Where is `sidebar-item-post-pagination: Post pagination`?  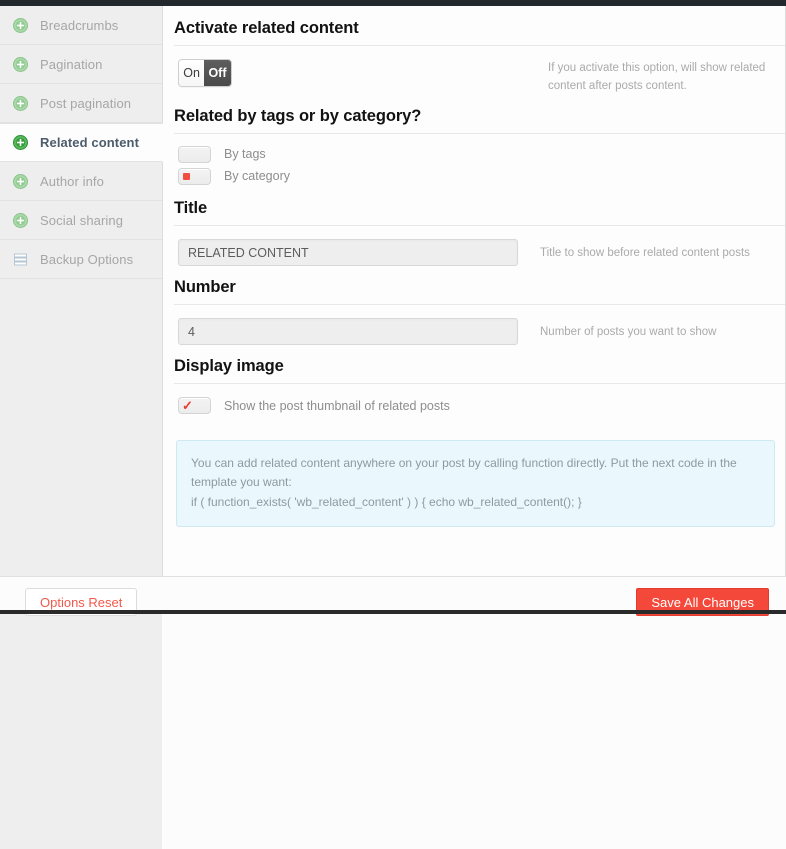
sidebar-item-post-pagination: Post pagination is located at coordinates (81, 103).